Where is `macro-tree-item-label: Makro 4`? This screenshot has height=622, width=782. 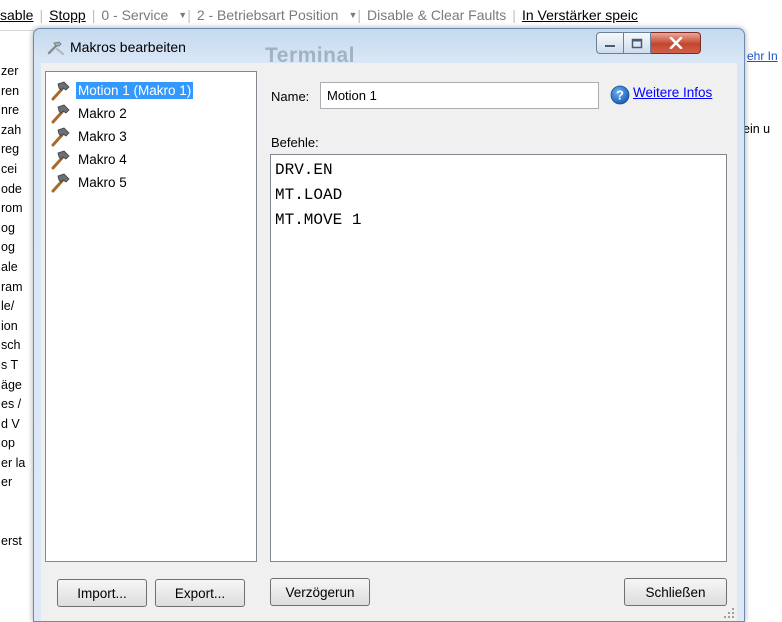
macro-tree-item-label: Makro 4 is located at coordinates (102, 159).